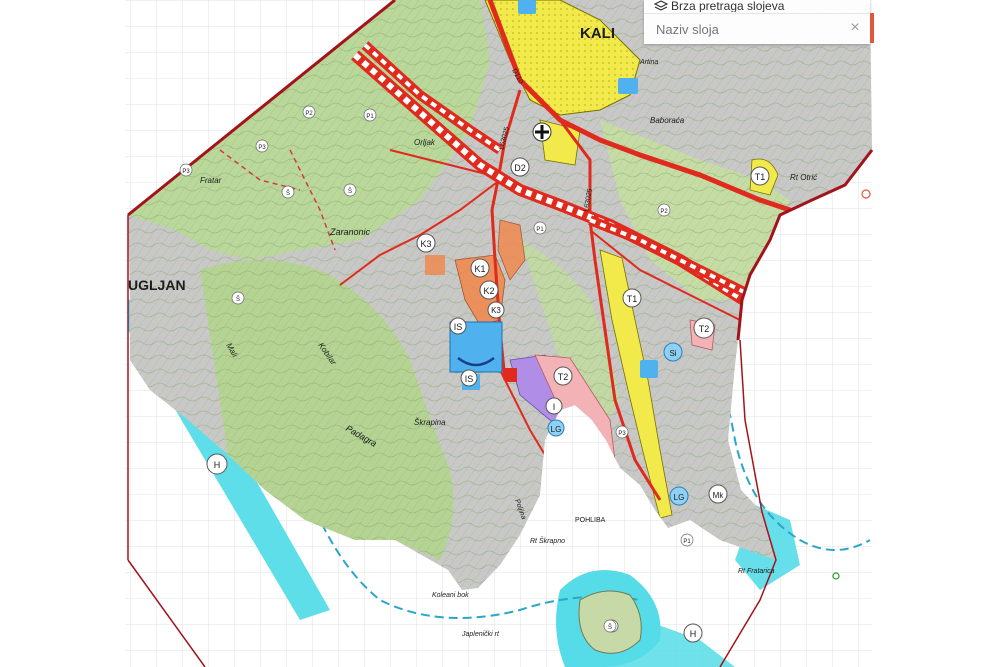  I want to click on zone-marker-i: I, so click(554, 406).